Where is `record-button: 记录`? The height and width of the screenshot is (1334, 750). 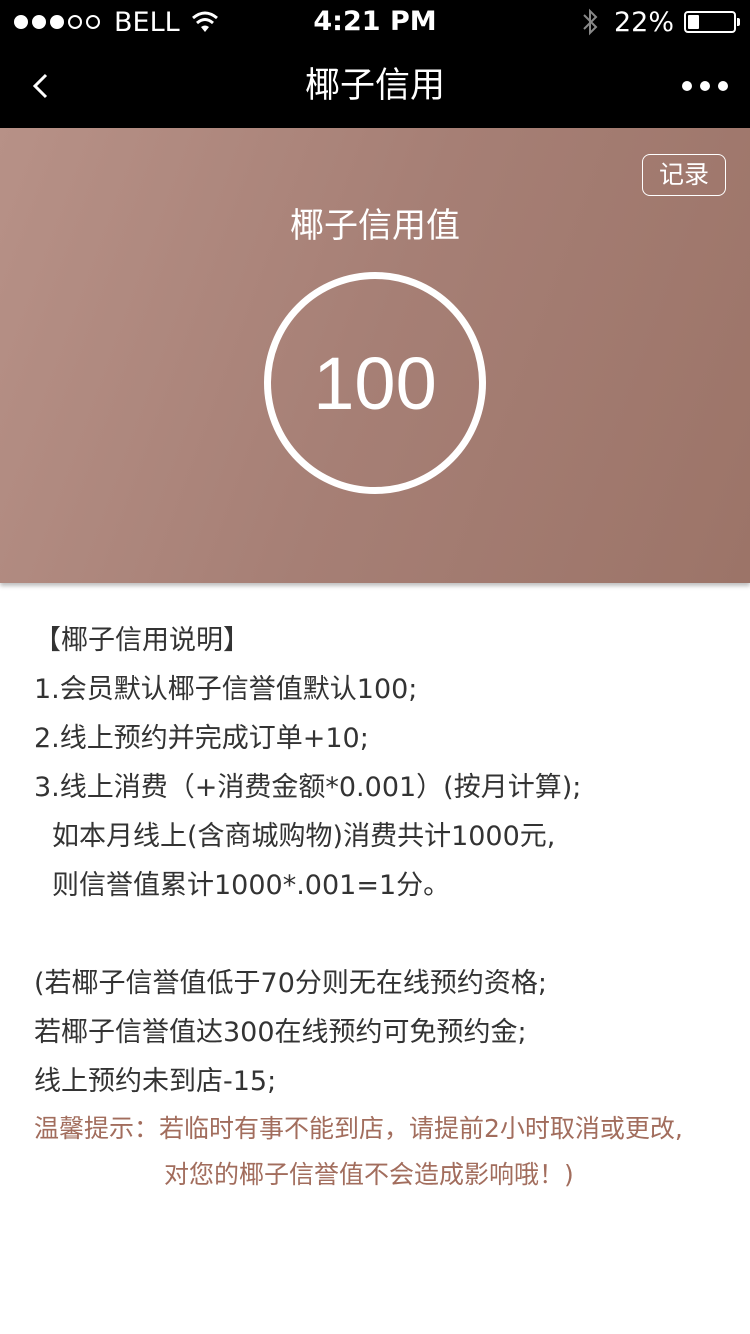 record-button: 记录 is located at coordinates (684, 175).